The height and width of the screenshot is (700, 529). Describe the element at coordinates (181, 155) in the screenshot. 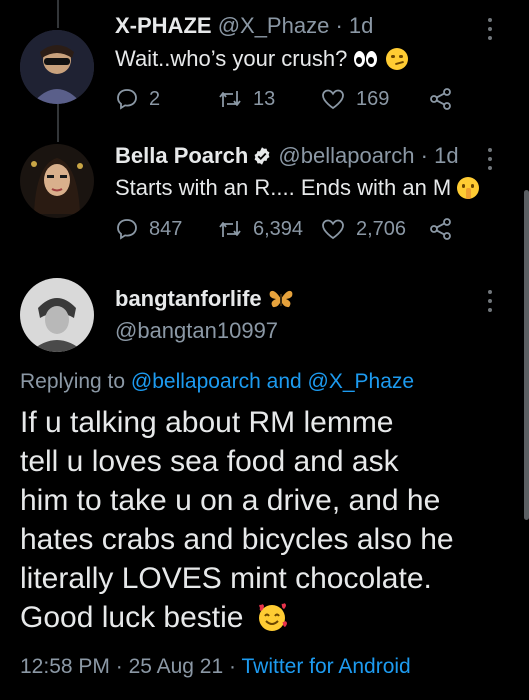

I see `tweet2-author-name: Bella Poarch` at that location.